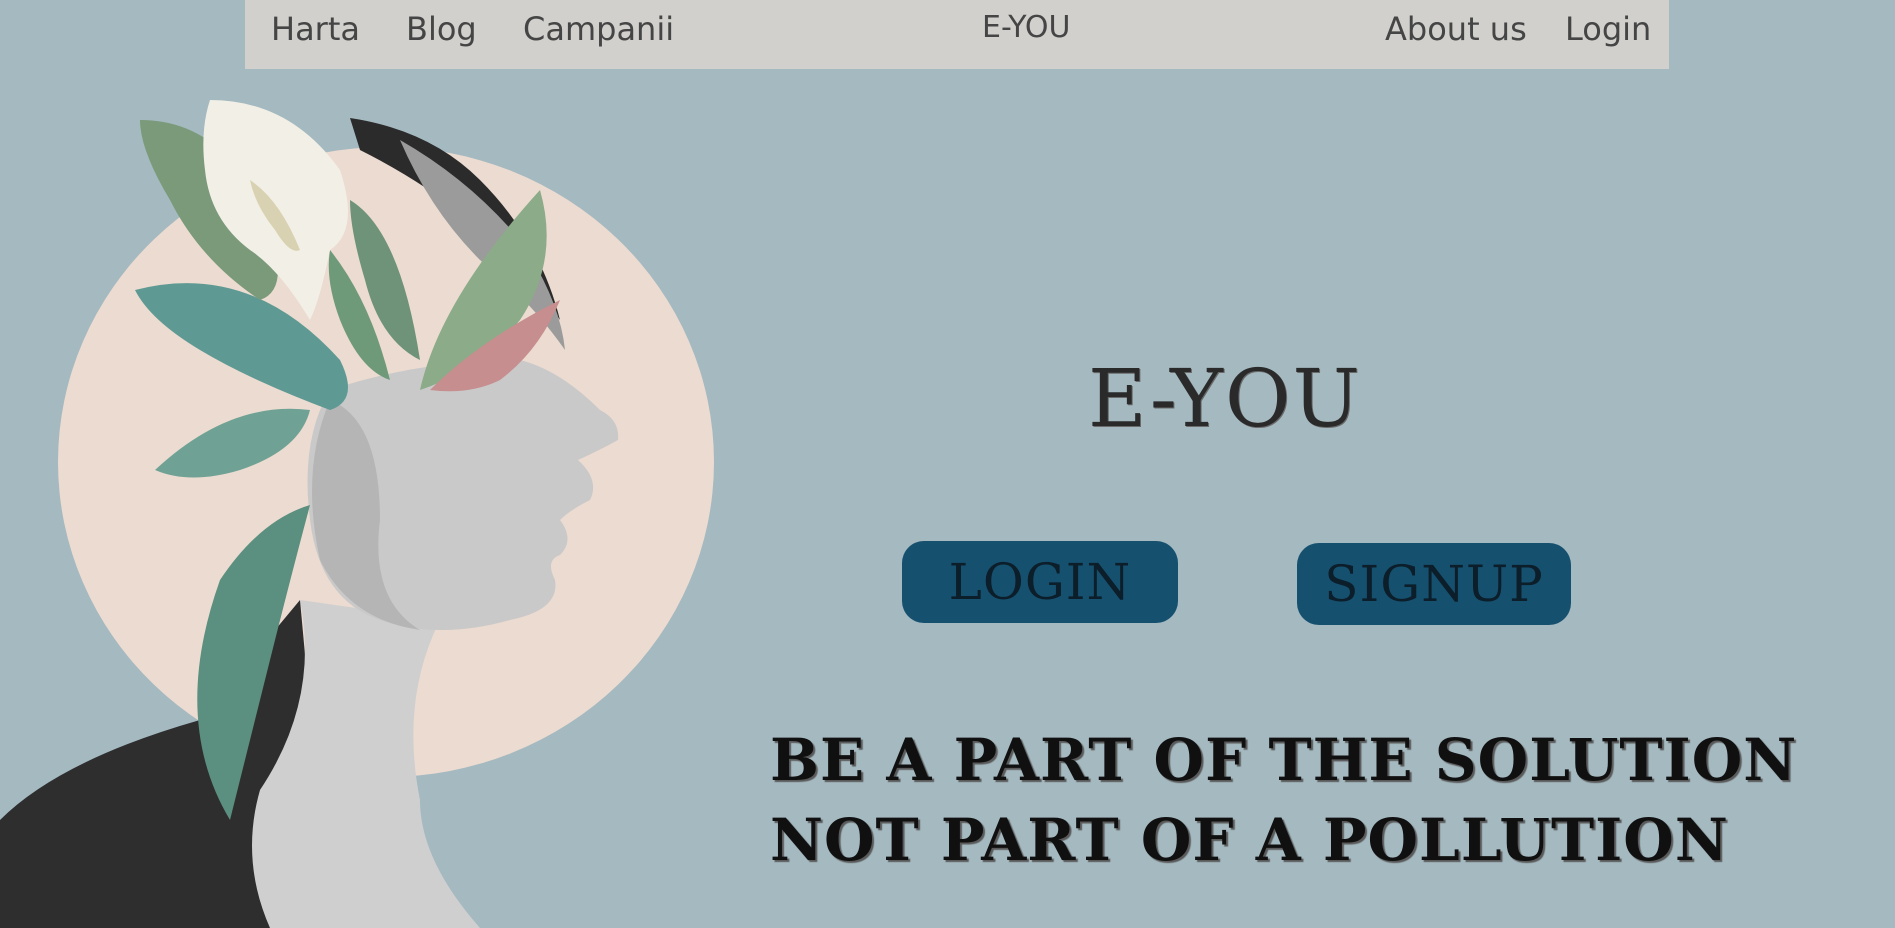 This screenshot has width=1895, height=928. What do you see at coordinates (441, 29) in the screenshot?
I see `nav-link-blog: Blog` at bounding box center [441, 29].